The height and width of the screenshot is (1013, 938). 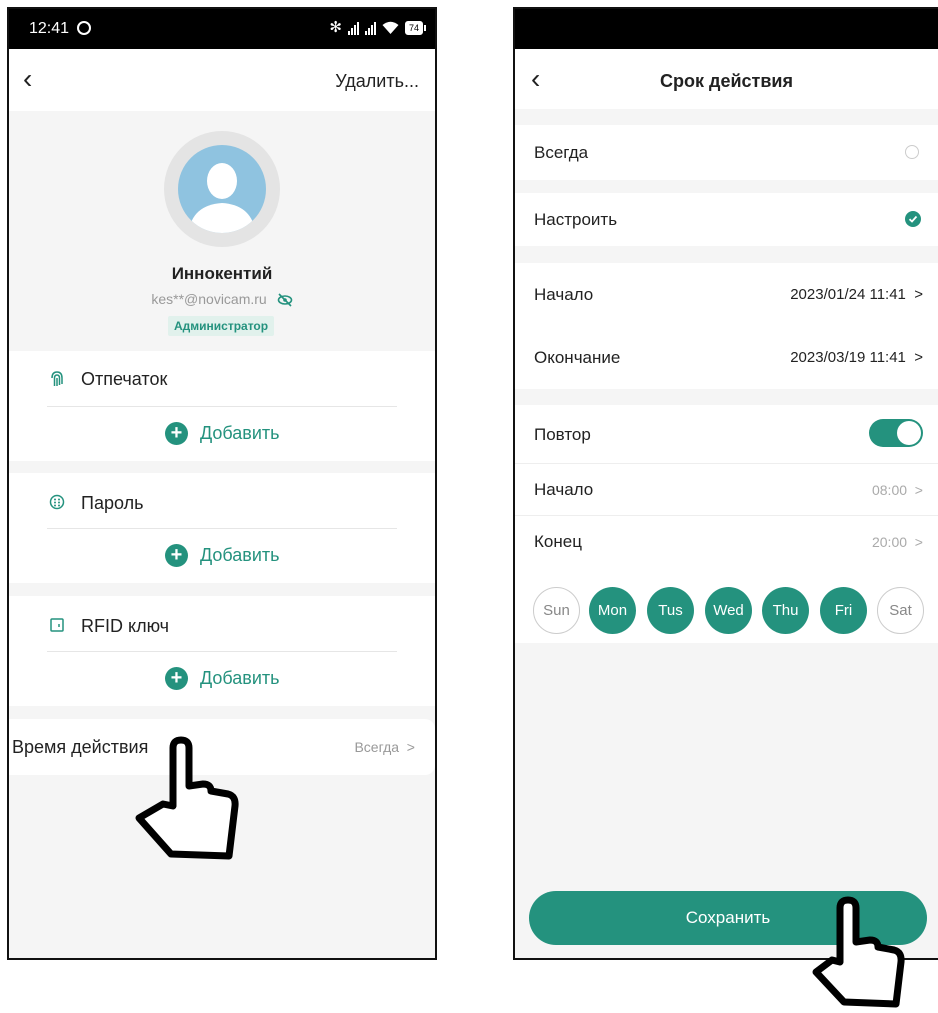 I want to click on rfid-section: RFID ключ + Добавить, so click(x=222, y=651).